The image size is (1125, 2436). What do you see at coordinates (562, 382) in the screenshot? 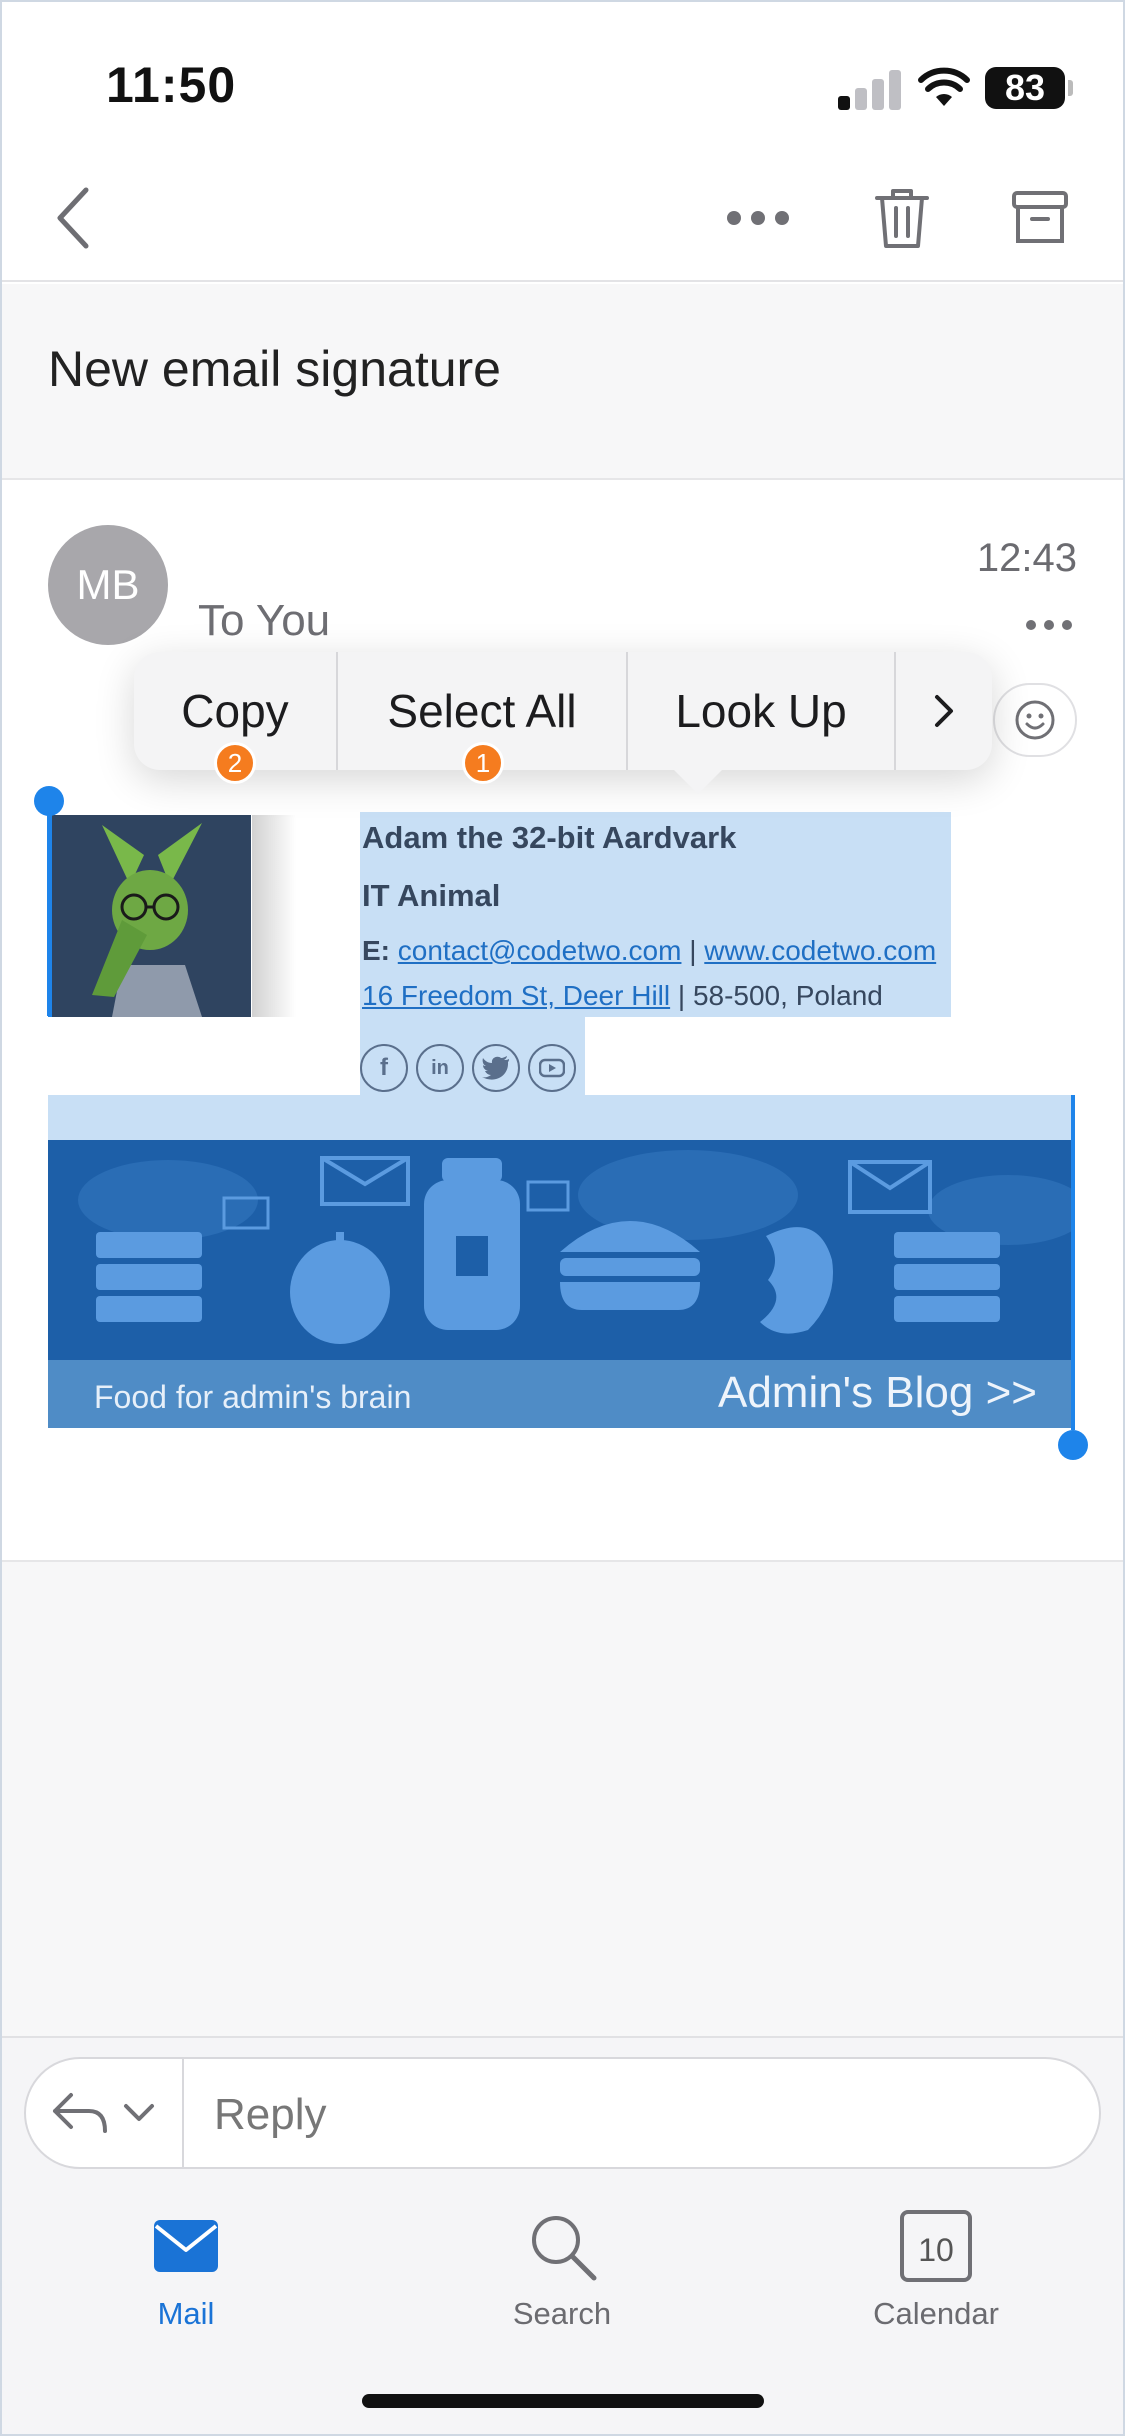
I see `subject-bar: New email signature` at bounding box center [562, 382].